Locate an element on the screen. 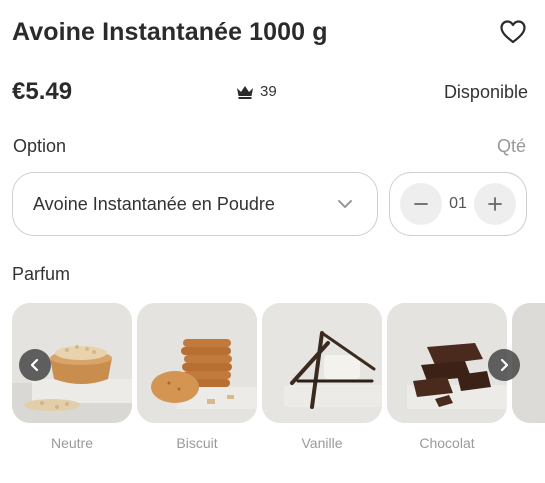 This screenshot has height=483, width=545. flavor-card-biscuit: Biscuit is located at coordinates (197, 378).